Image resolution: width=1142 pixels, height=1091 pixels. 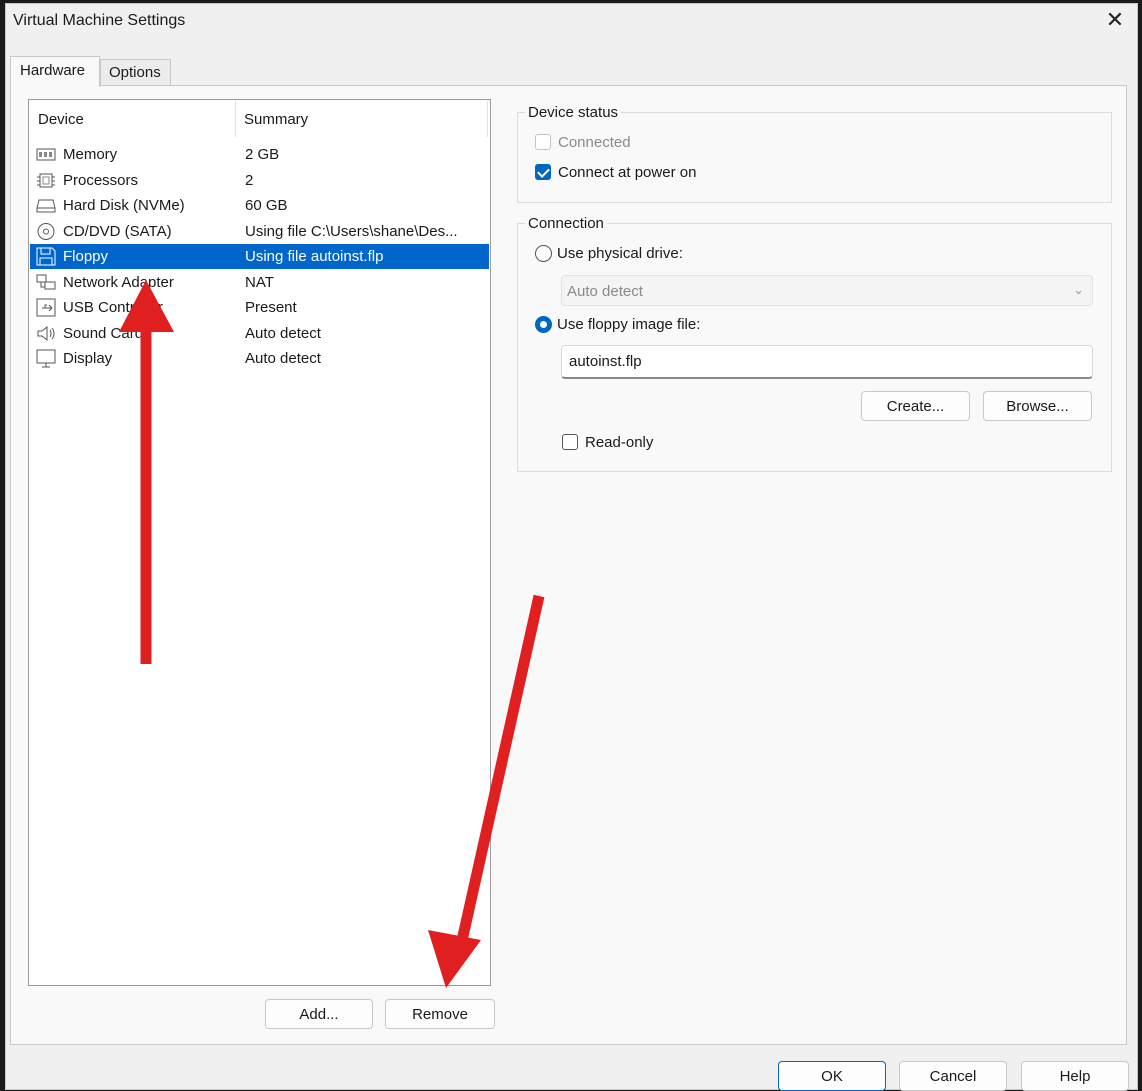 What do you see at coordinates (46, 282) in the screenshot?
I see `network-adapter-icon` at bounding box center [46, 282].